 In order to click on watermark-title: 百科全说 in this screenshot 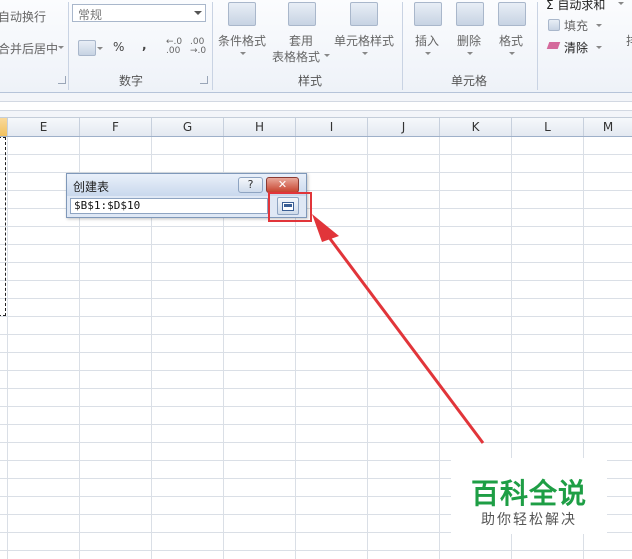, I will do `click(528, 493)`.